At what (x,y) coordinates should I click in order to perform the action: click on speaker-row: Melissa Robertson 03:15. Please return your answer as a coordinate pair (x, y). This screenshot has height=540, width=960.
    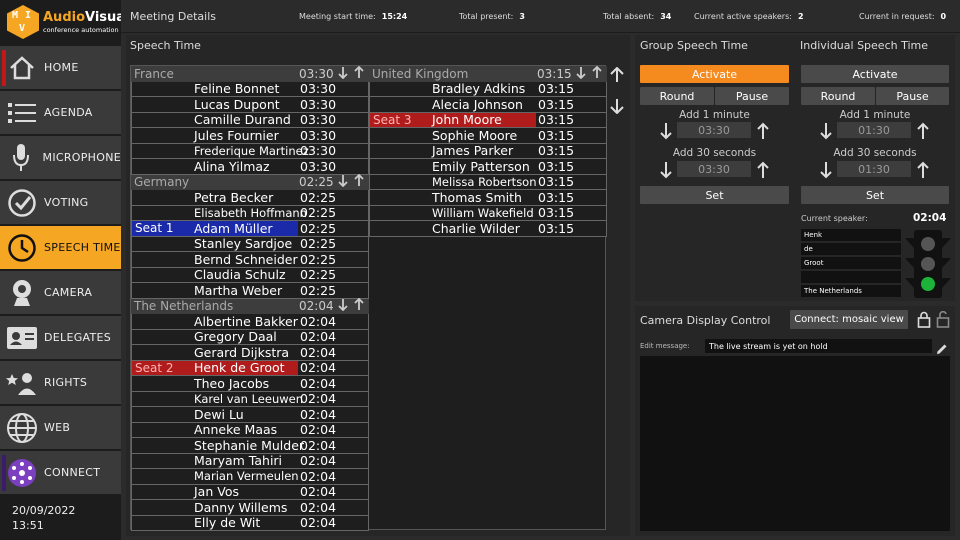
    Looking at the image, I should click on (488, 182).